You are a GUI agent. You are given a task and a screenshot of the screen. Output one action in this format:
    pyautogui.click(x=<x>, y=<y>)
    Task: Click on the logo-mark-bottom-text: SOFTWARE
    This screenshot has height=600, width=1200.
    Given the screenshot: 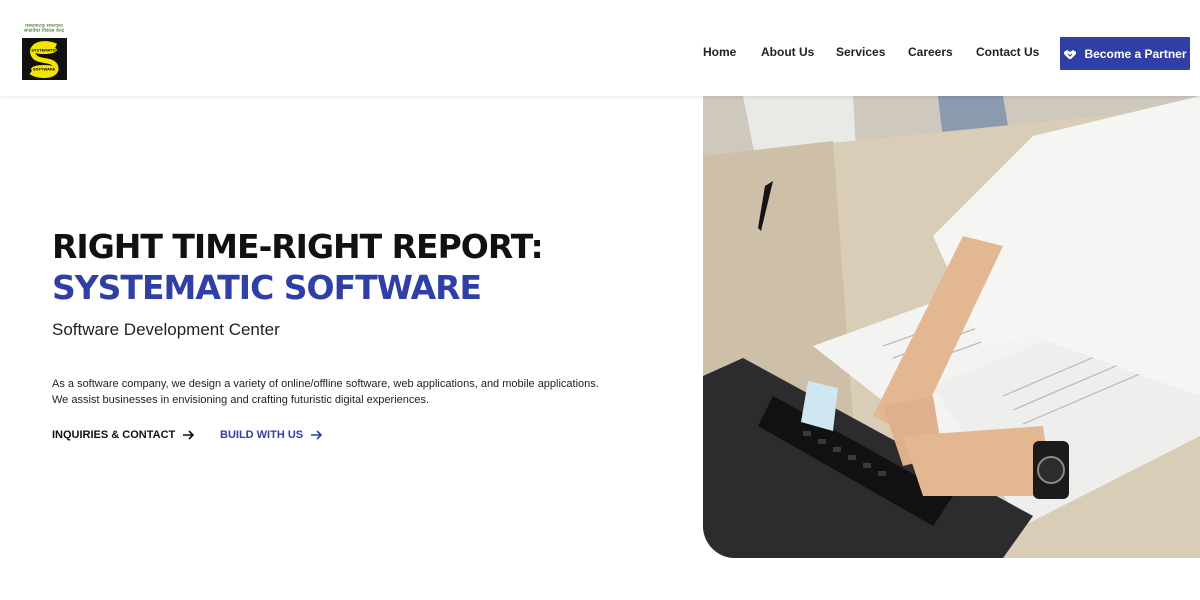 What is the action you would take?
    pyautogui.click(x=44, y=70)
    